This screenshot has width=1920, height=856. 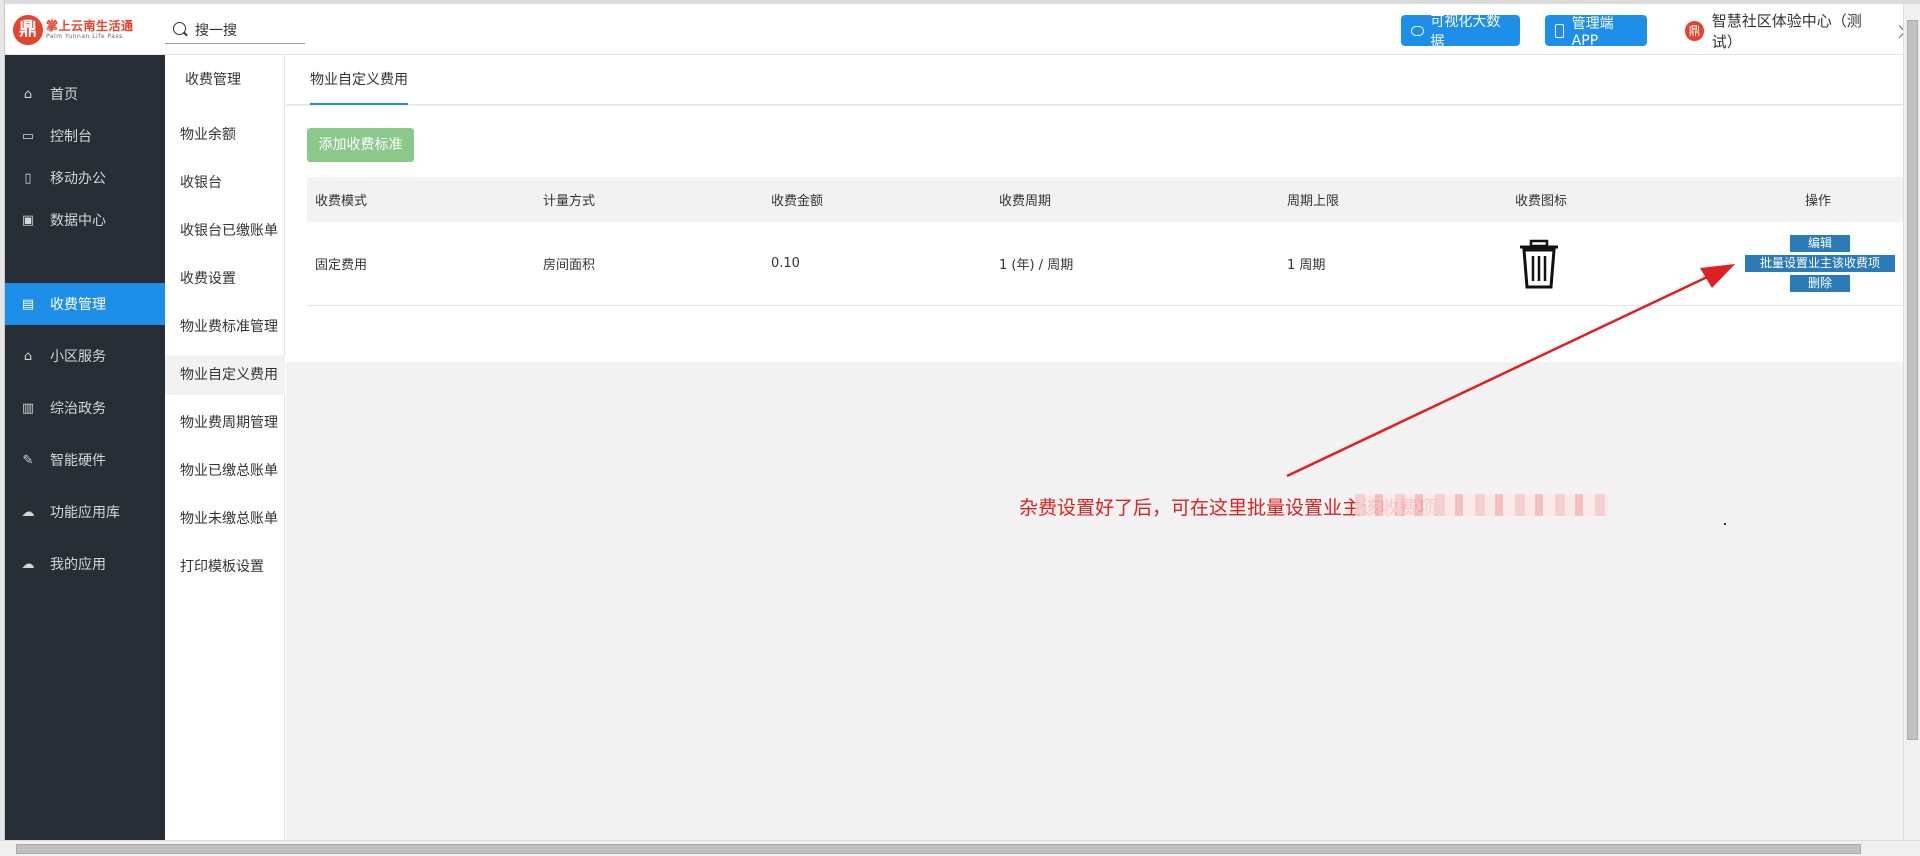 I want to click on blurred-text, so click(x=1481, y=505).